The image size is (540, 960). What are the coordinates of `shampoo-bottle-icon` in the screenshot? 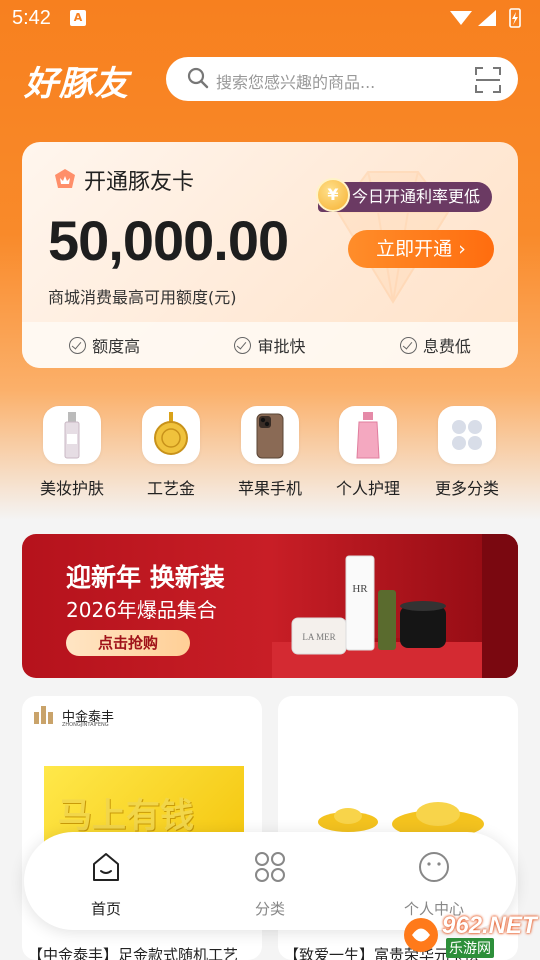 It's located at (368, 435).